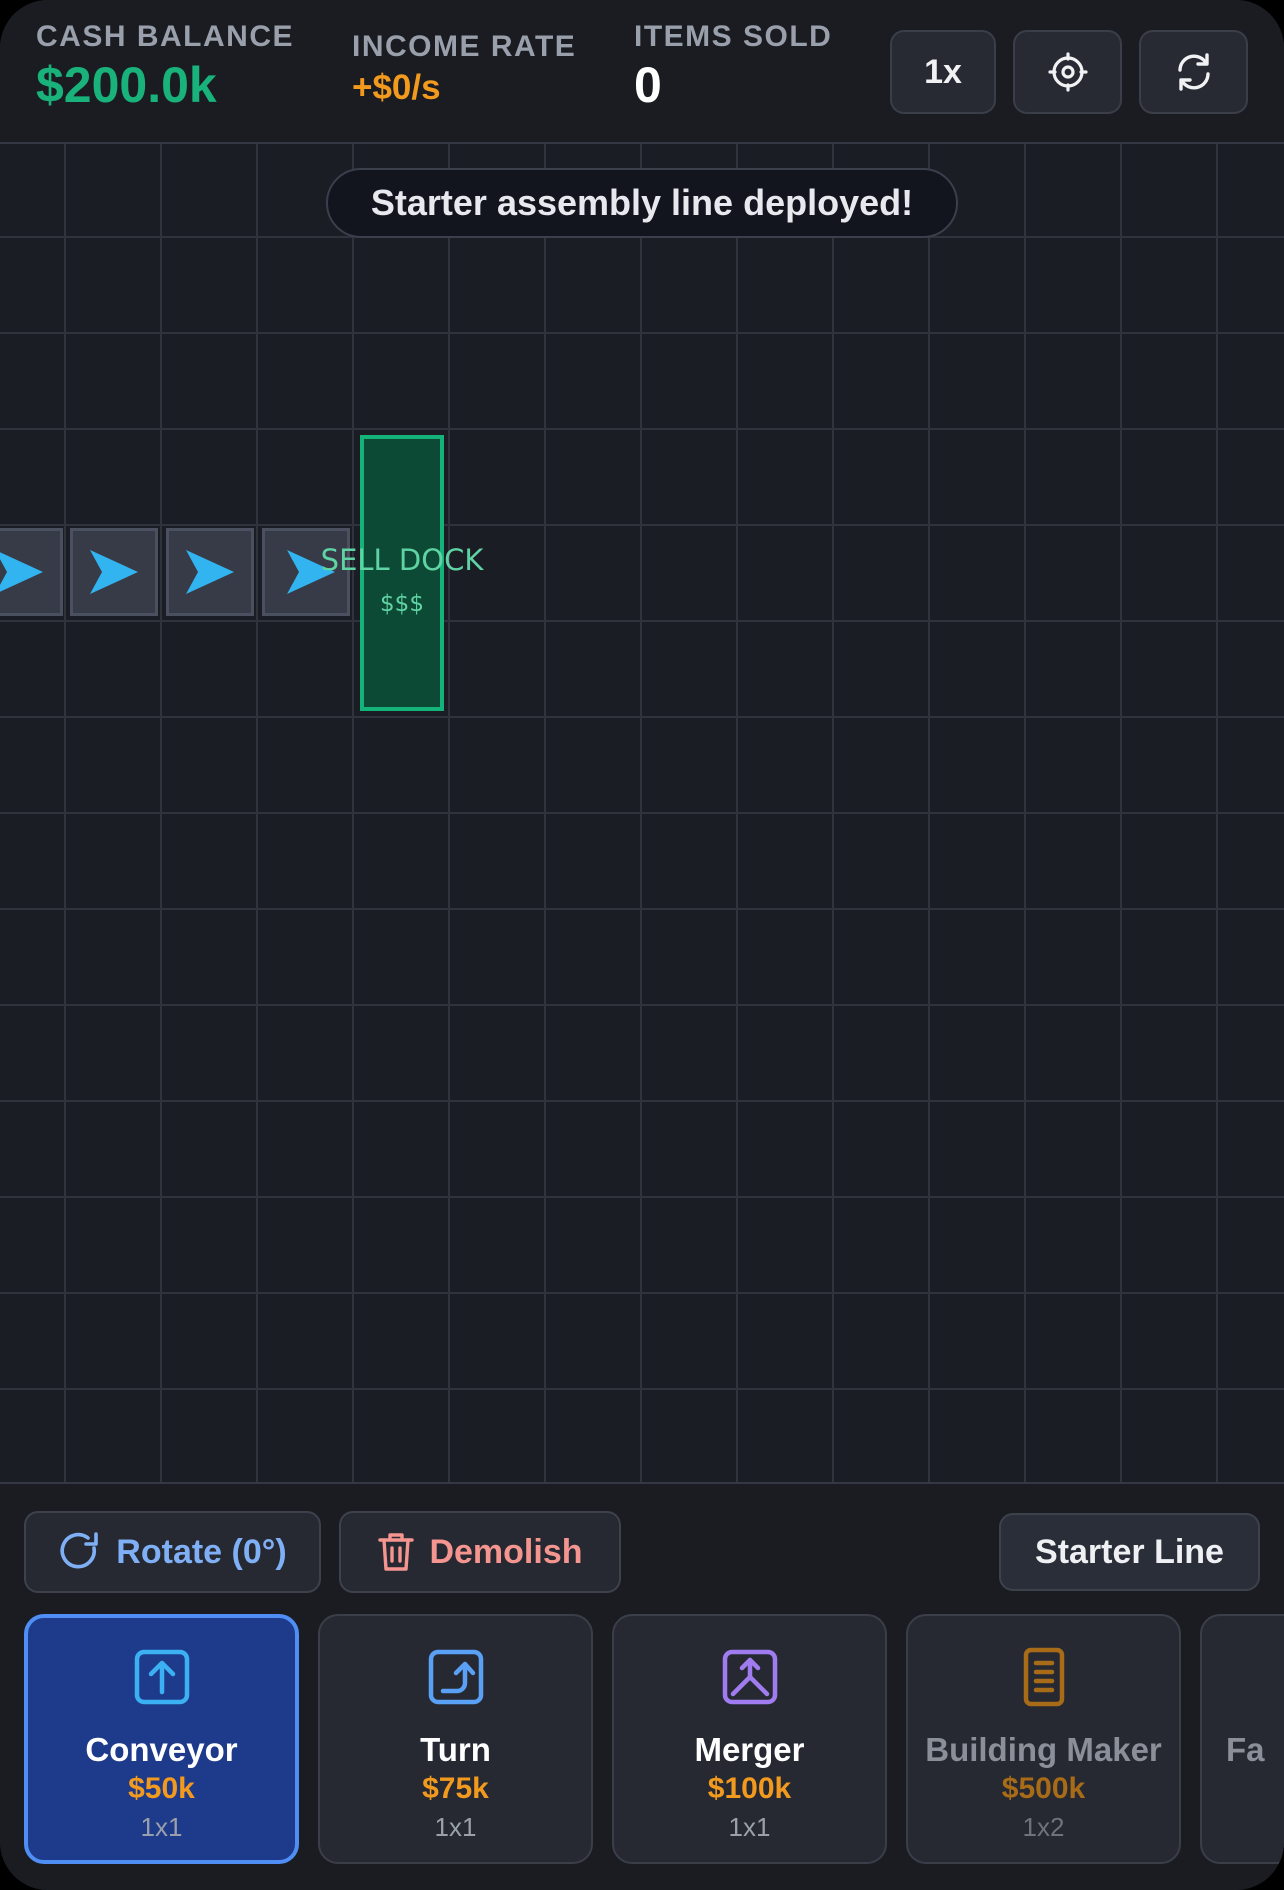 The width and height of the screenshot is (1284, 1890). Describe the element at coordinates (455, 1749) in the screenshot. I see `building-name: Turn` at that location.